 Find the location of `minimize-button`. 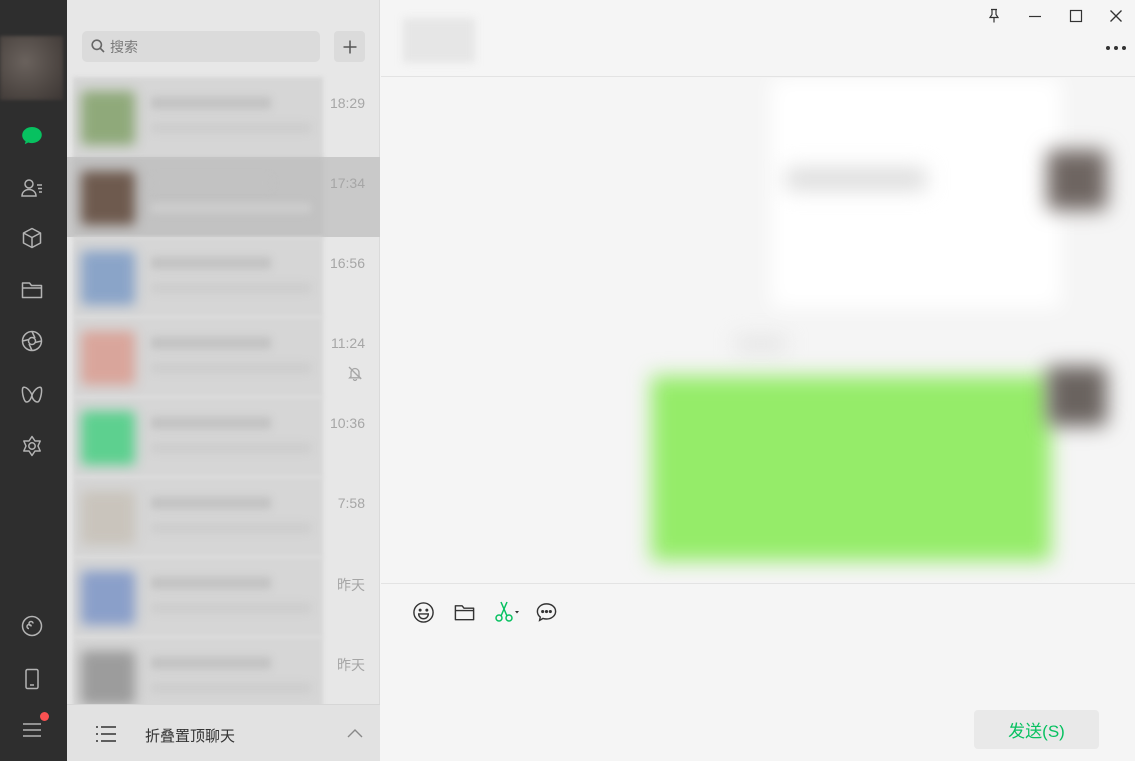

minimize-button is located at coordinates (1035, 16).